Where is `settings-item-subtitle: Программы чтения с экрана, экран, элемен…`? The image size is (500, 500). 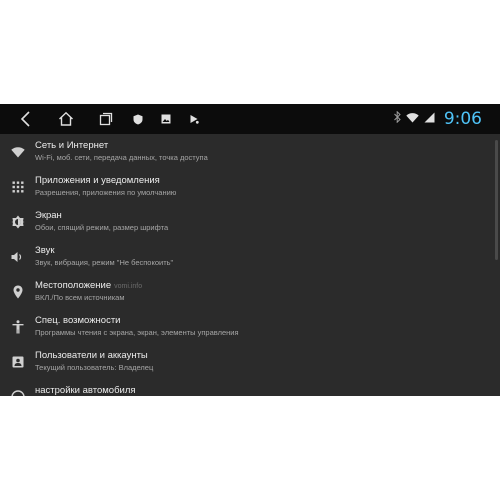 settings-item-subtitle: Программы чтения с экрана, экран, элемен… is located at coordinates (137, 332).